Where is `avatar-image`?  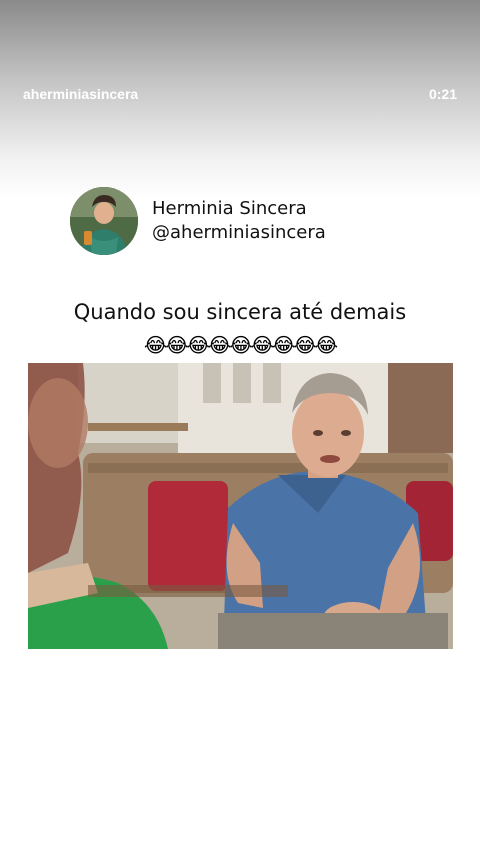
avatar-image is located at coordinates (104, 221).